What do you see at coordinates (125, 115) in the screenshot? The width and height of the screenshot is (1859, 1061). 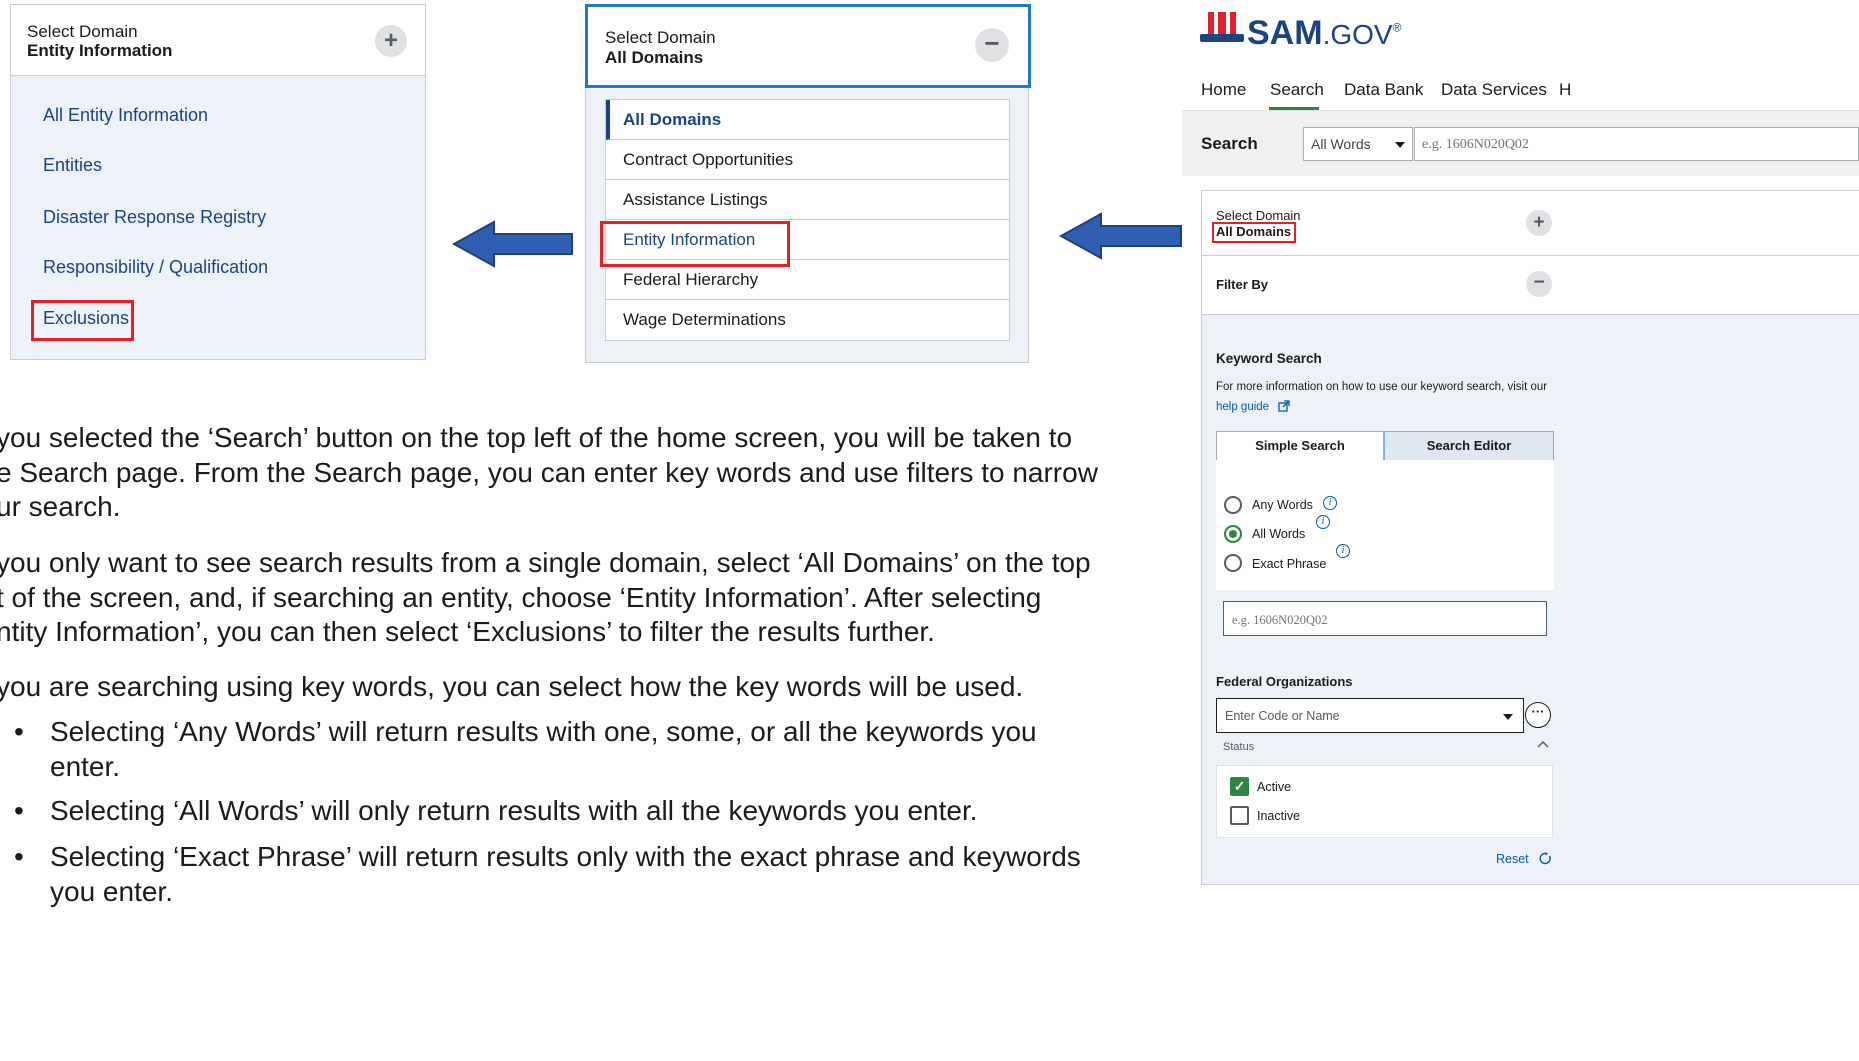 I see `entity-subdomain-item: All Entity Information` at bounding box center [125, 115].